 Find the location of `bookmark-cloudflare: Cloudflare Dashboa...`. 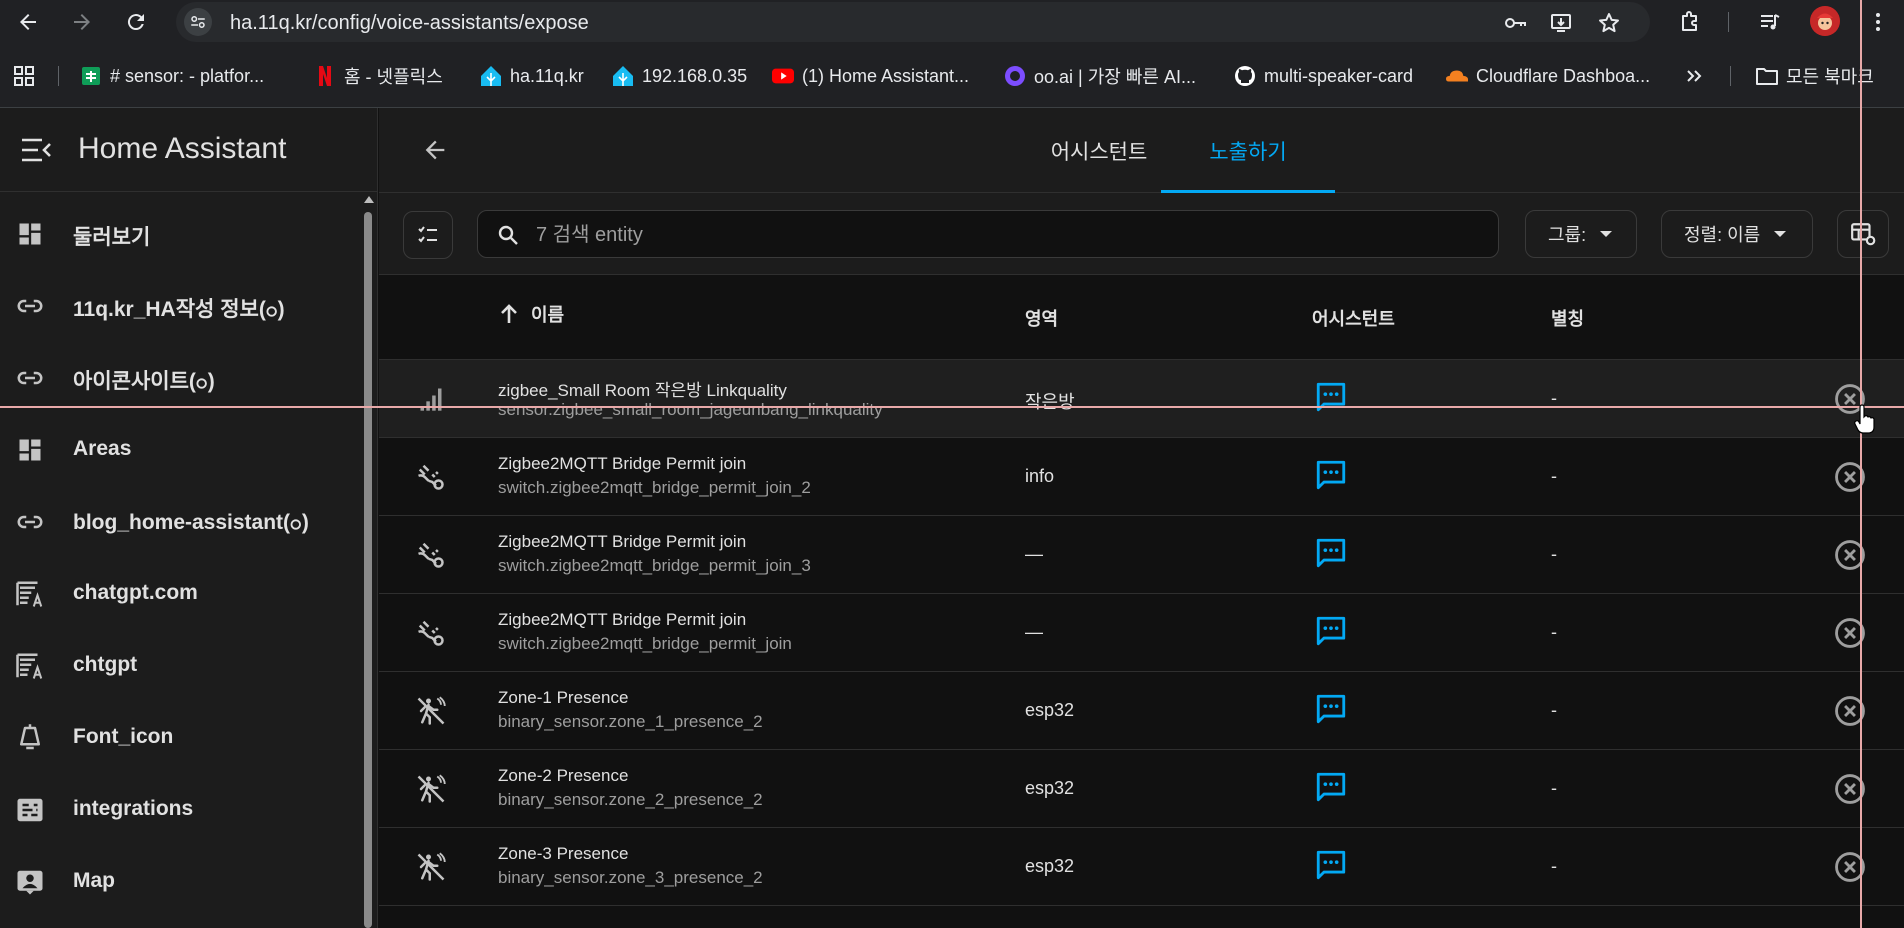

bookmark-cloudflare: Cloudflare Dashboa... is located at coordinates (1548, 76).